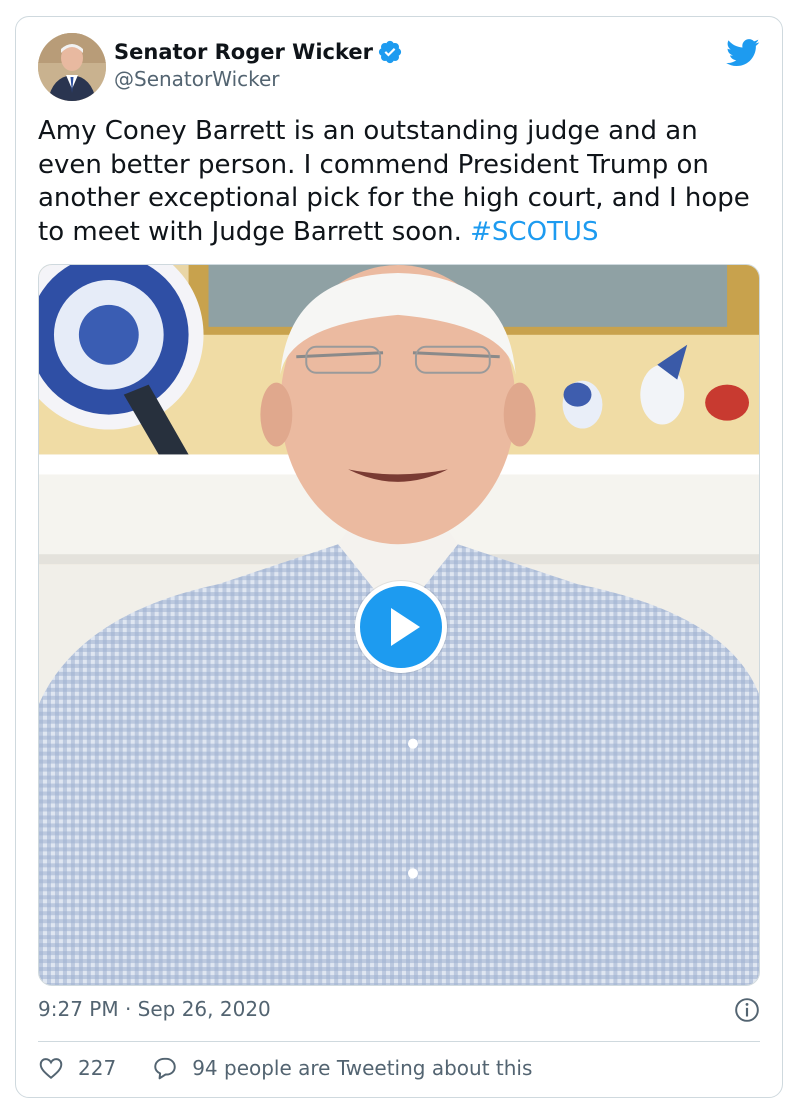 The image size is (800, 1113). What do you see at coordinates (72, 67) in the screenshot?
I see `avatar` at bounding box center [72, 67].